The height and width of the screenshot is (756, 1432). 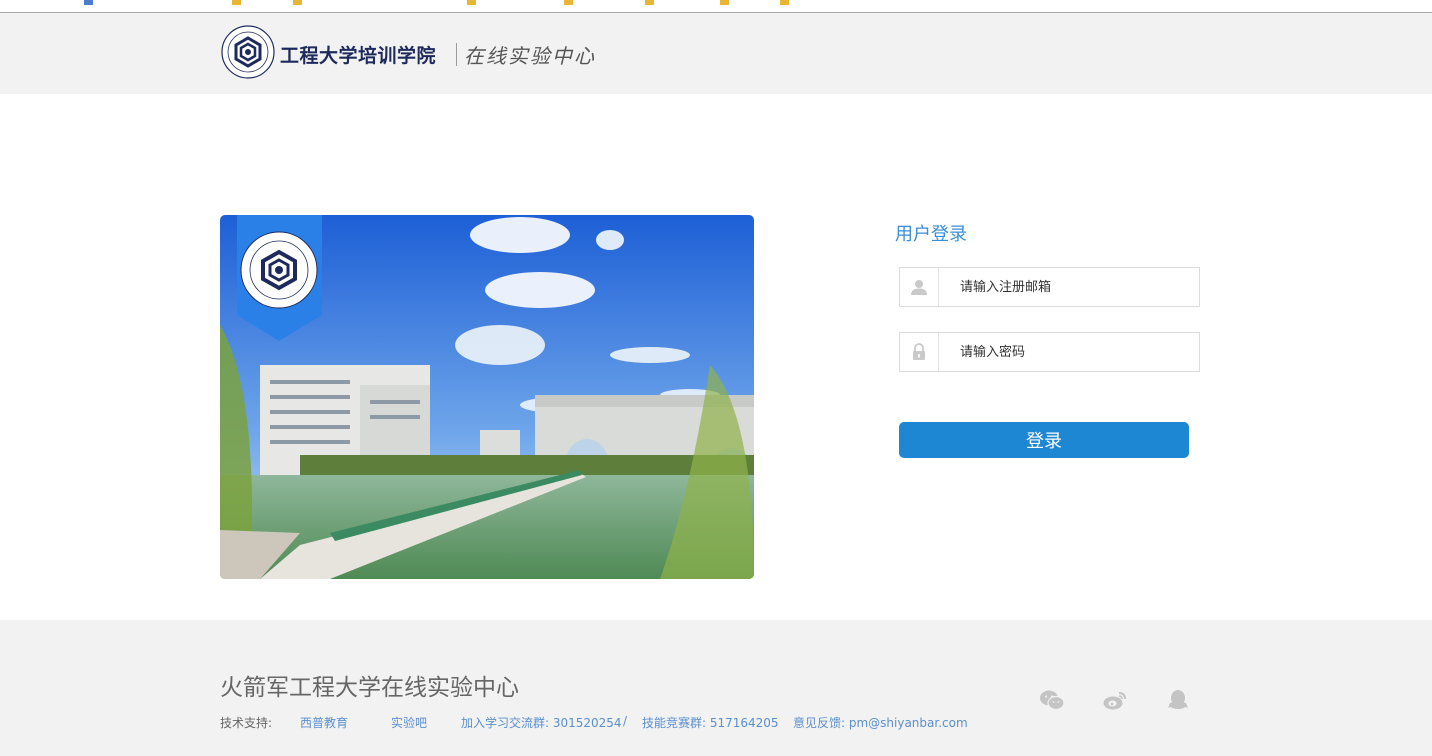 What do you see at coordinates (931, 234) in the screenshot?
I see `login-title: 用户登录` at bounding box center [931, 234].